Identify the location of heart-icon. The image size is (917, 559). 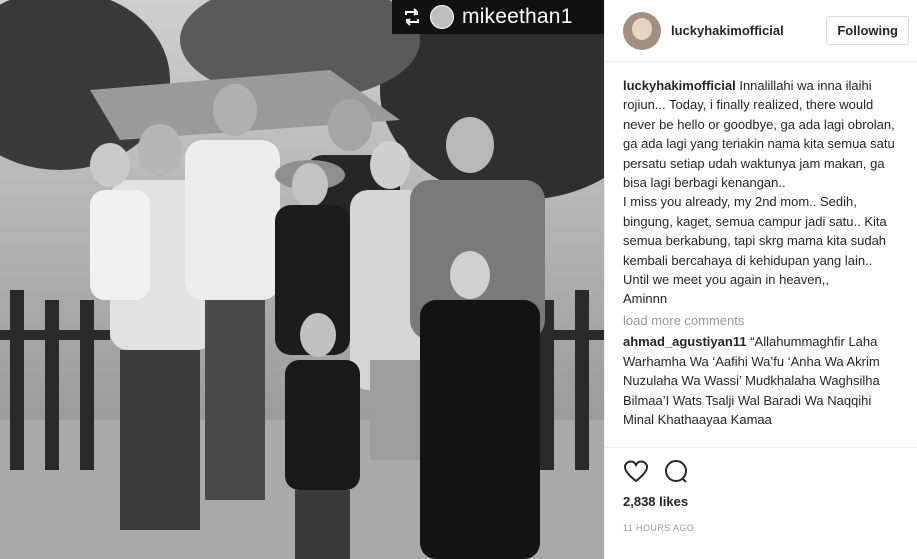
(636, 472).